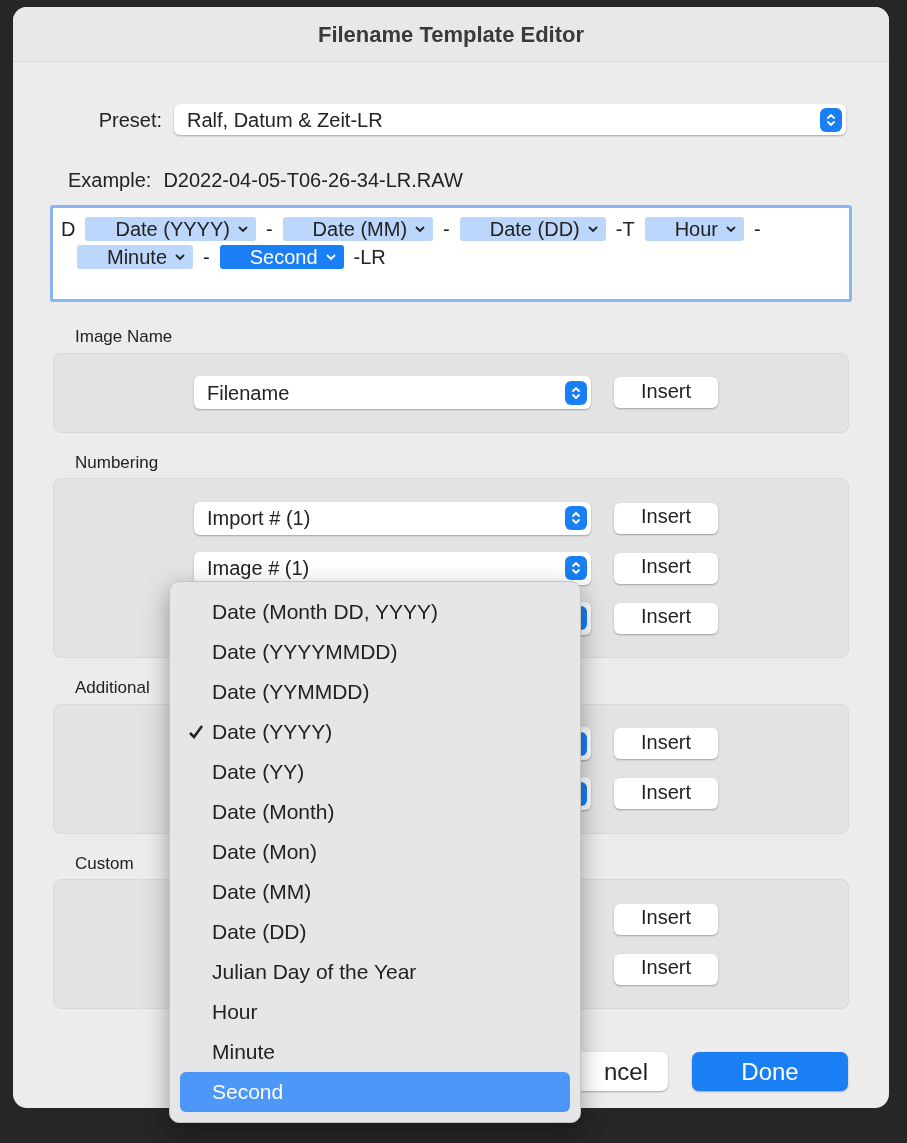  I want to click on template-token: Date (MM), so click(358, 229).